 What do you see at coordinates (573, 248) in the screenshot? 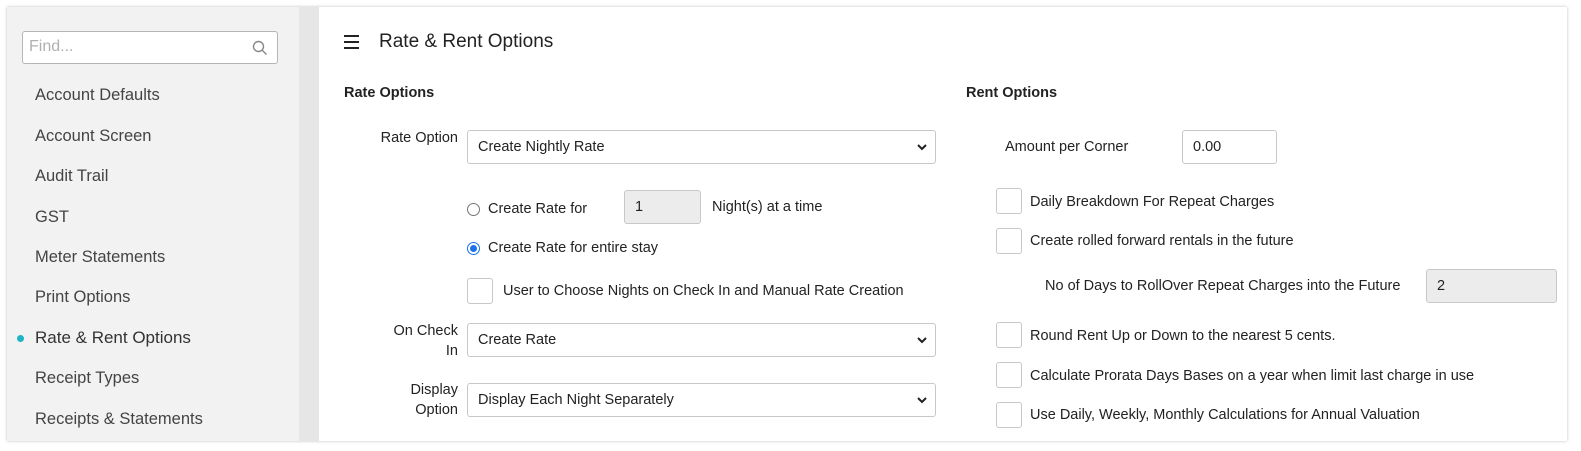
I see `create-rate-entire-stay-label: Create Rate for entire stay` at bounding box center [573, 248].